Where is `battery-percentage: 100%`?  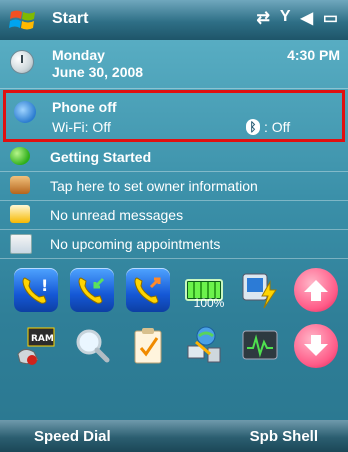
battery-percentage: 100% is located at coordinates (209, 303).